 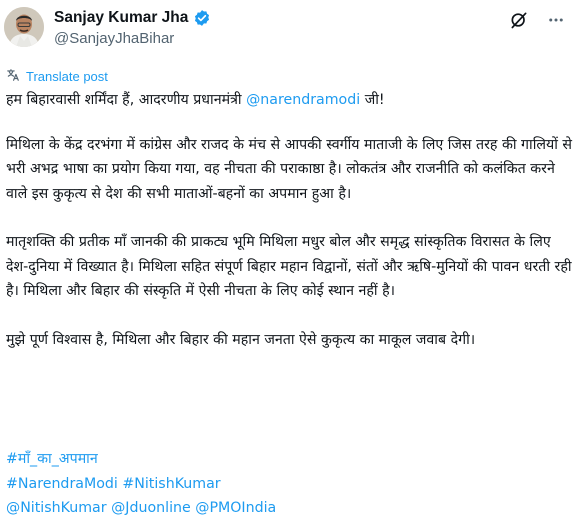 What do you see at coordinates (114, 38) in the screenshot?
I see `author-handle: @SanjayJhaBihar` at bounding box center [114, 38].